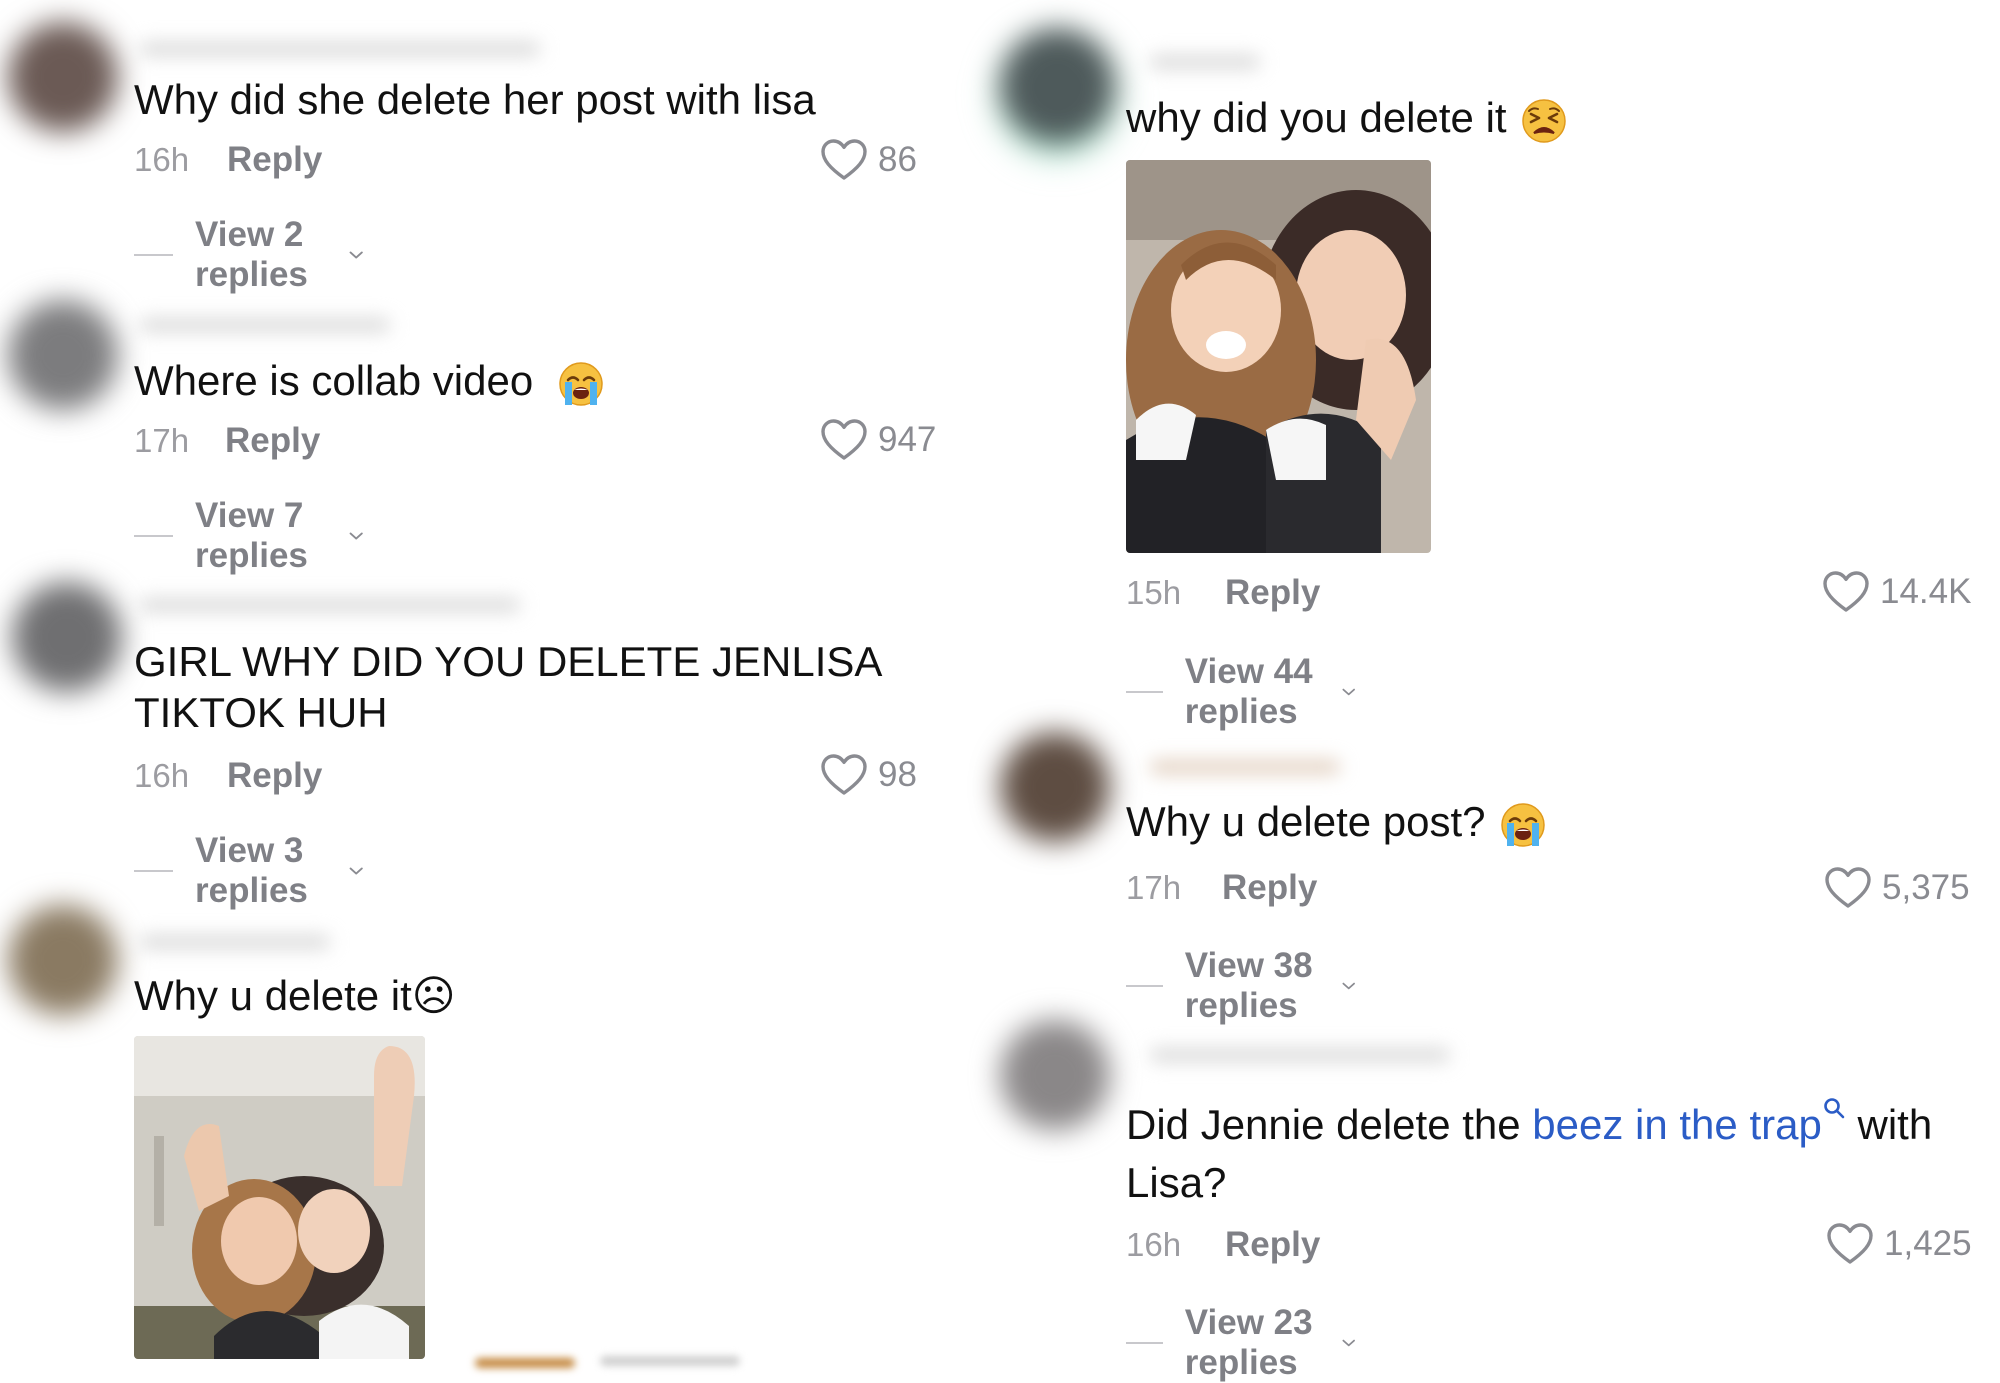  I want to click on comment-text: Why u delete post?, so click(1336, 822).